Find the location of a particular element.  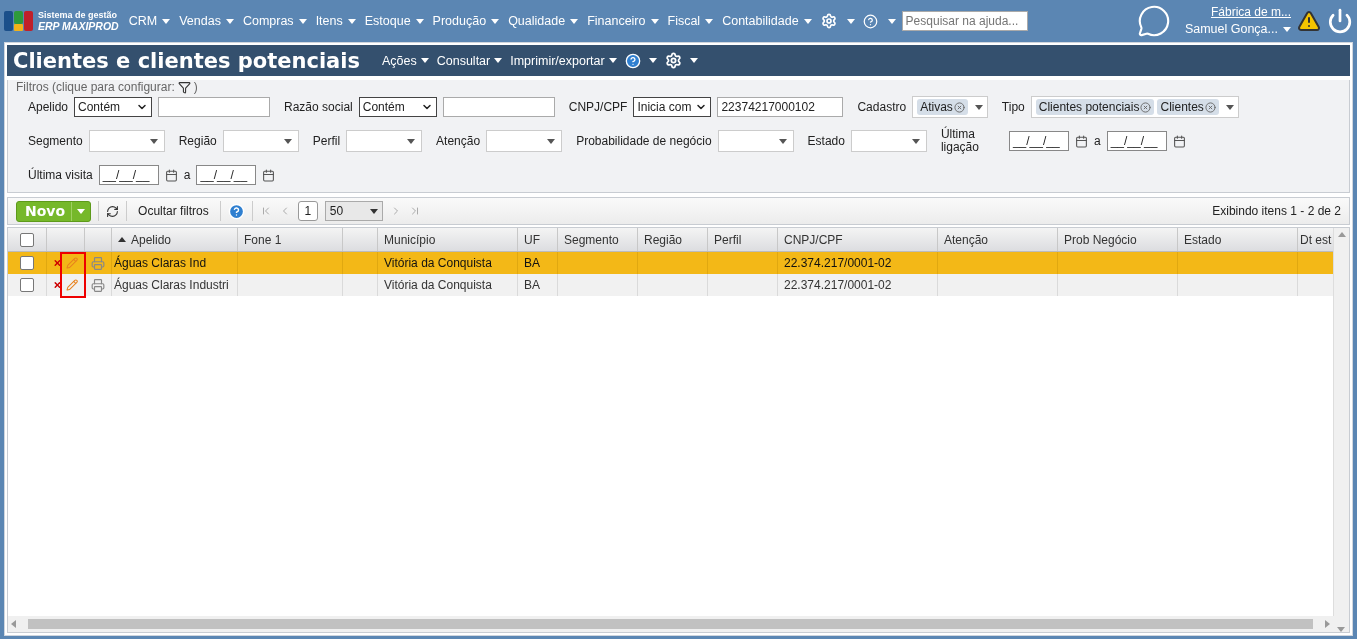

warning-icon is located at coordinates (1309, 21).